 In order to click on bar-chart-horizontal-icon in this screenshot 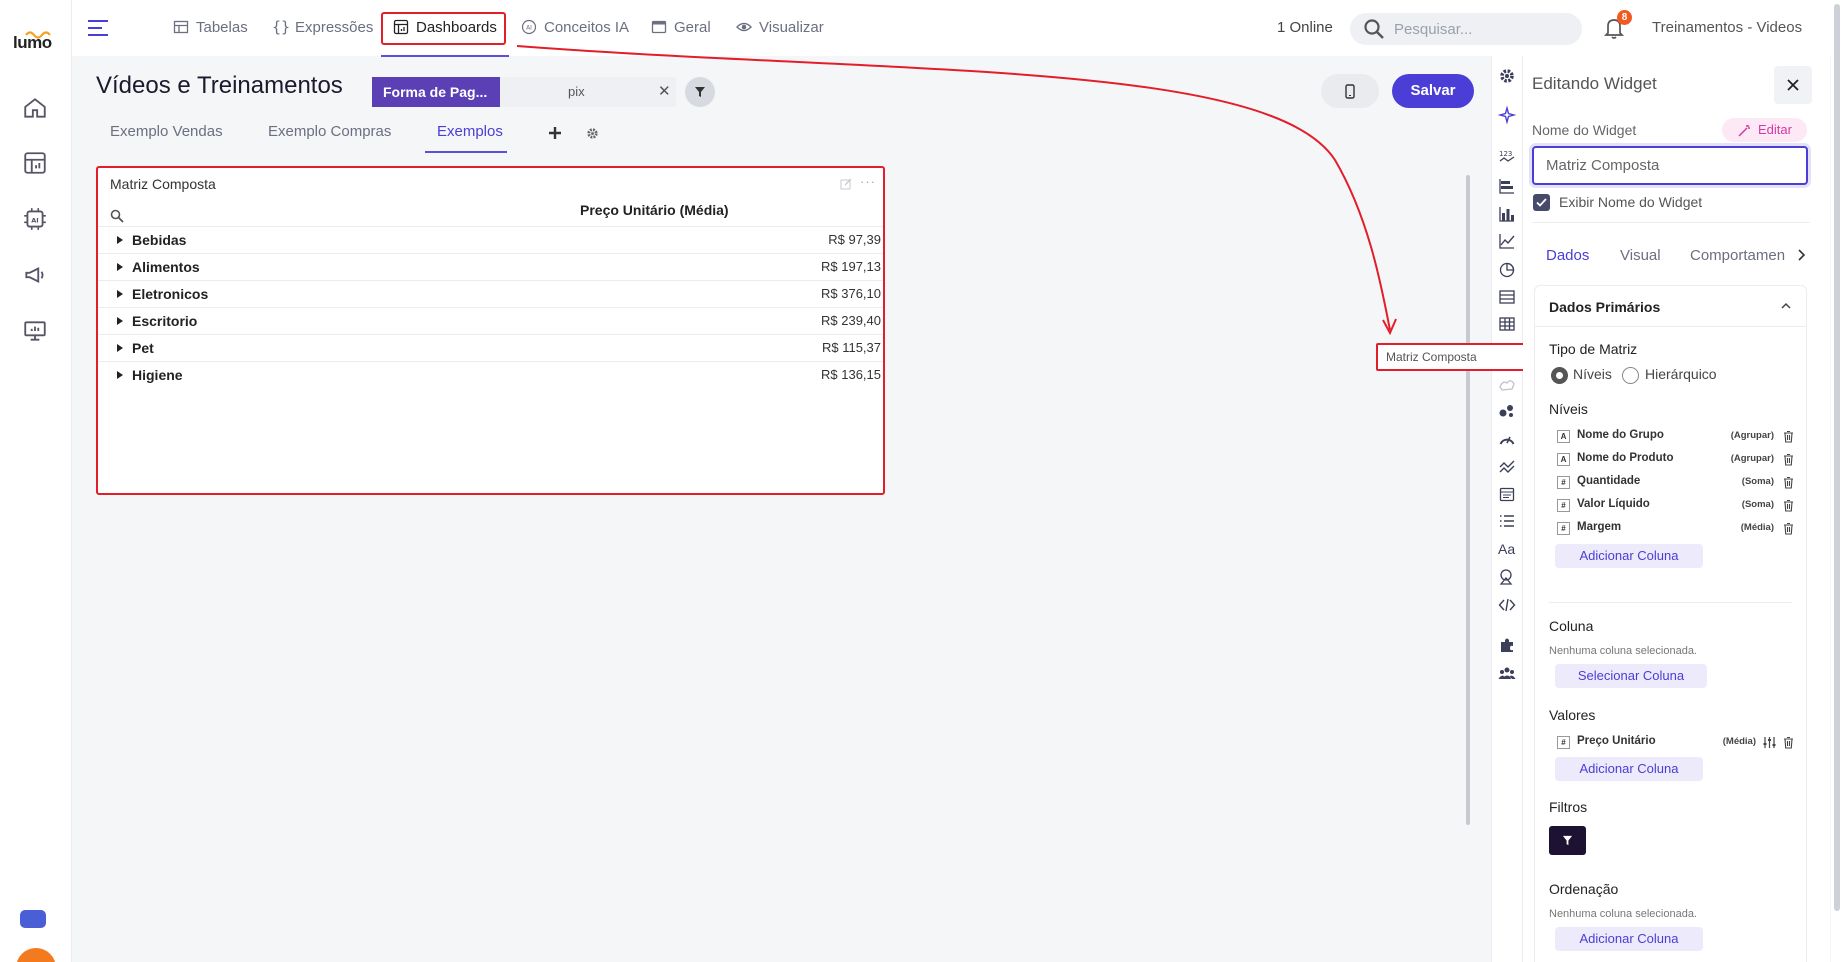, I will do `click(1507, 186)`.